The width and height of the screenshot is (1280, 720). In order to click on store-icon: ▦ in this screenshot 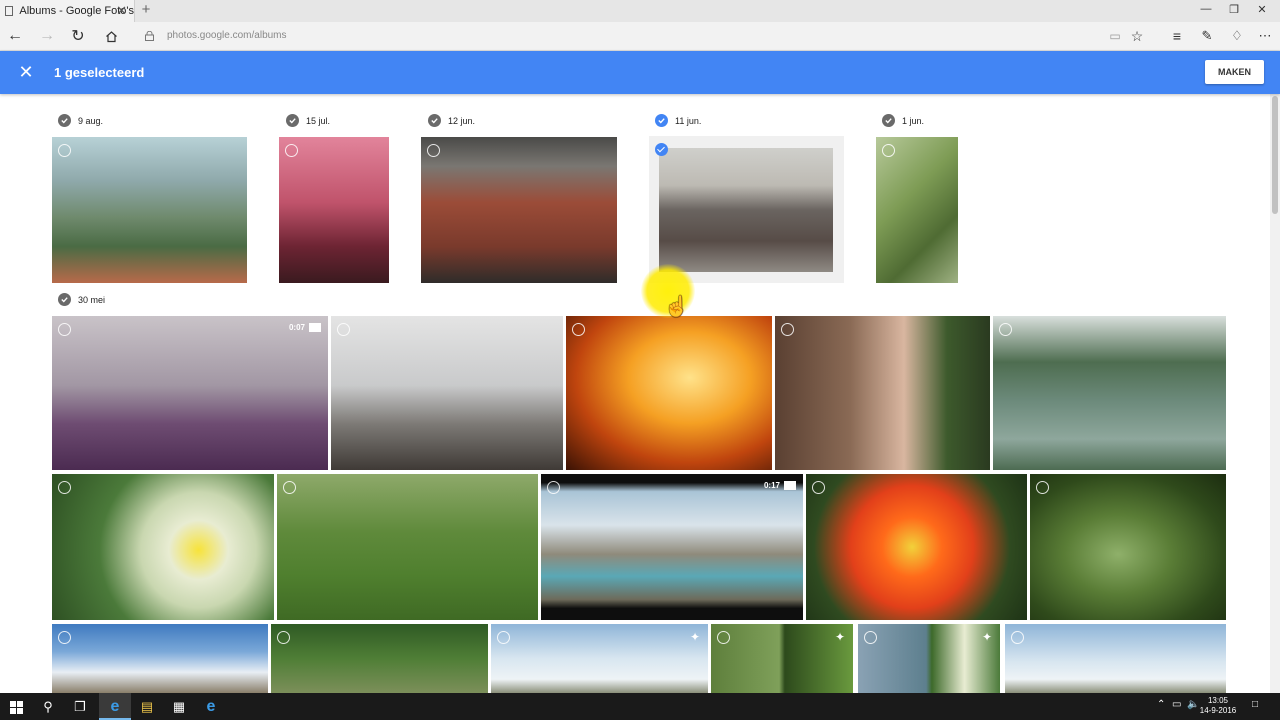, I will do `click(179, 707)`.